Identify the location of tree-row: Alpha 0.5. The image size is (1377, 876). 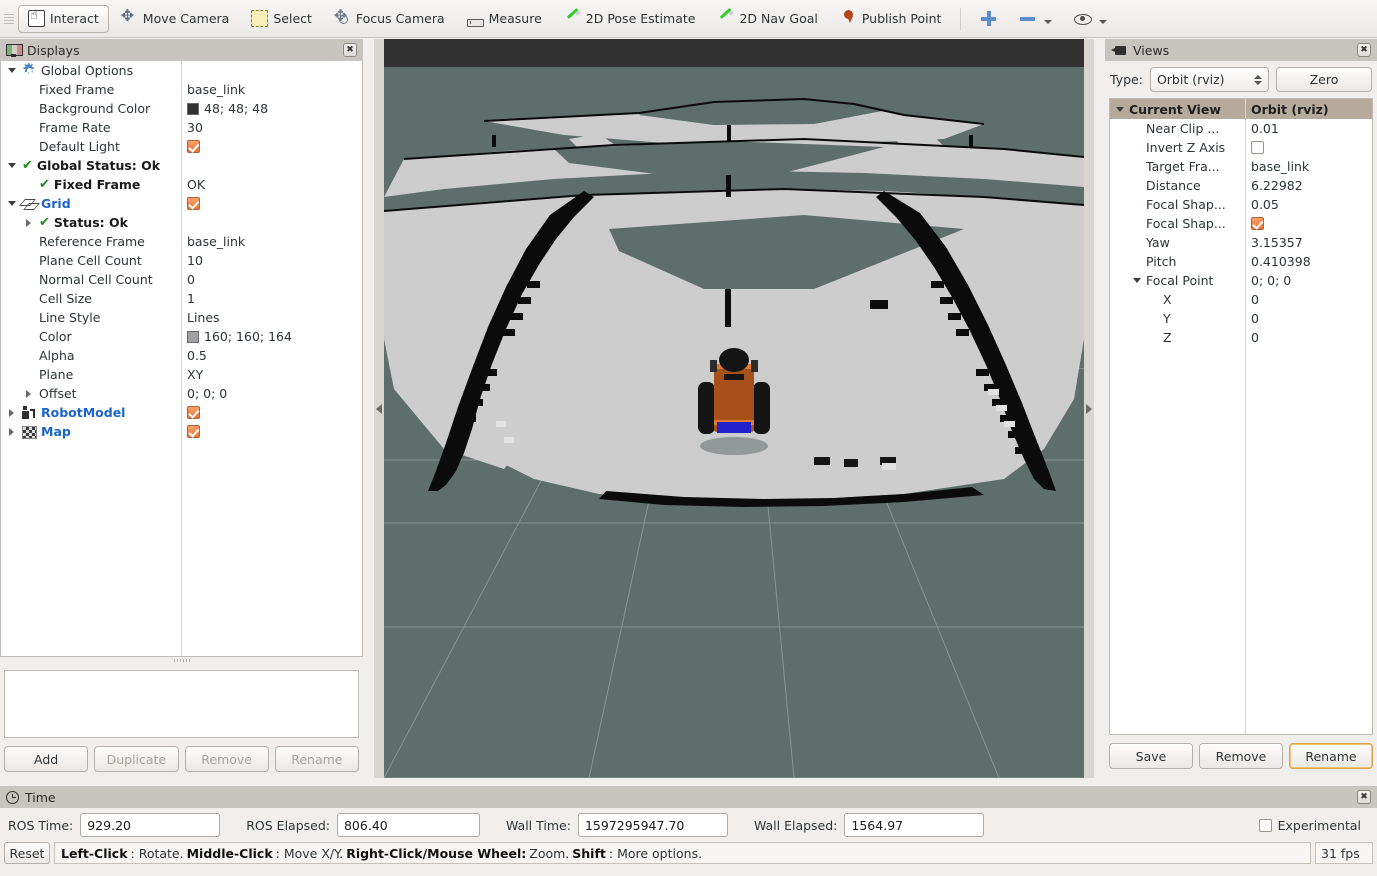
(181, 355).